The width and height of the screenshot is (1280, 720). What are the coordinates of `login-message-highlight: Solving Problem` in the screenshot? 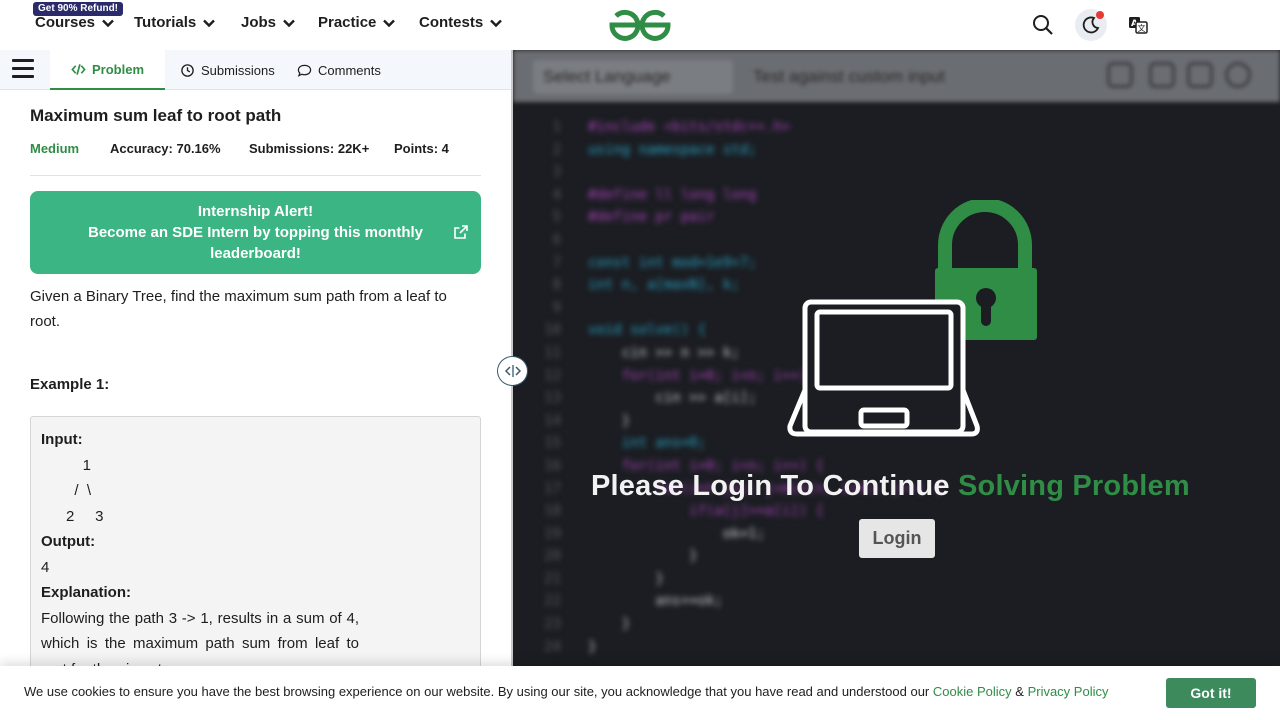 It's located at (1073, 486).